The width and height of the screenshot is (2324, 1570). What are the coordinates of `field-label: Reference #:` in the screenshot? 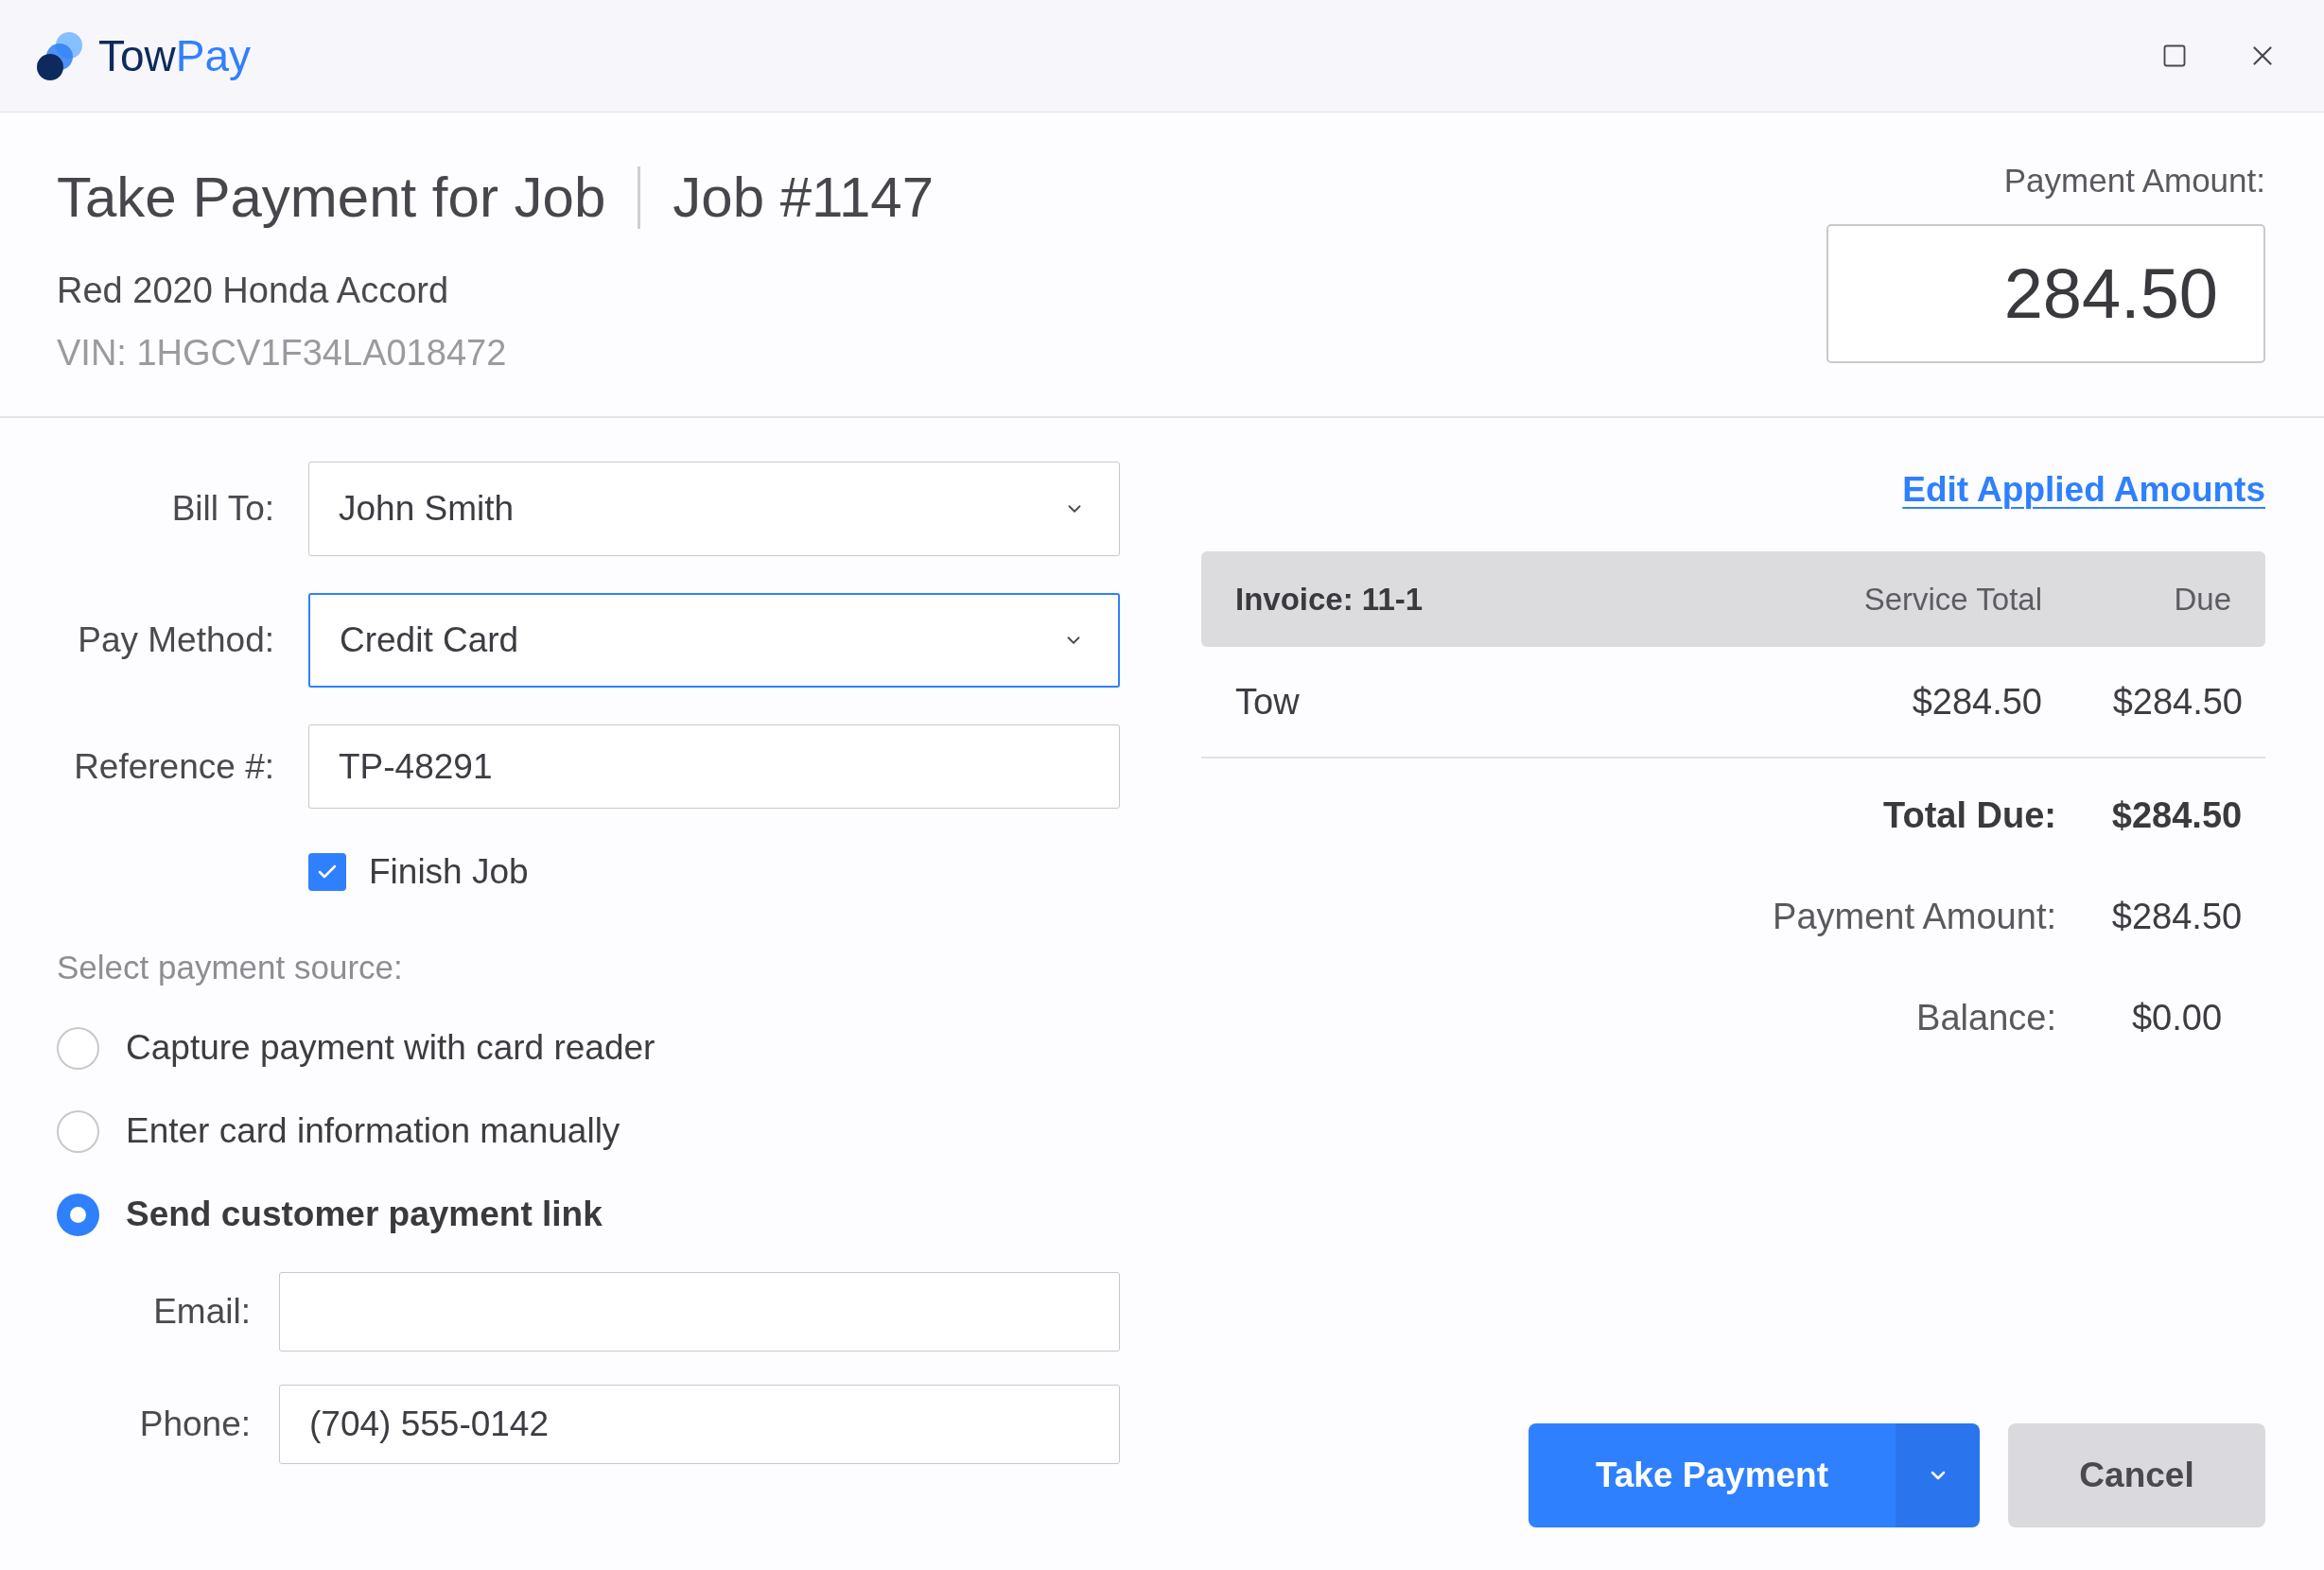 It's located at (173, 766).